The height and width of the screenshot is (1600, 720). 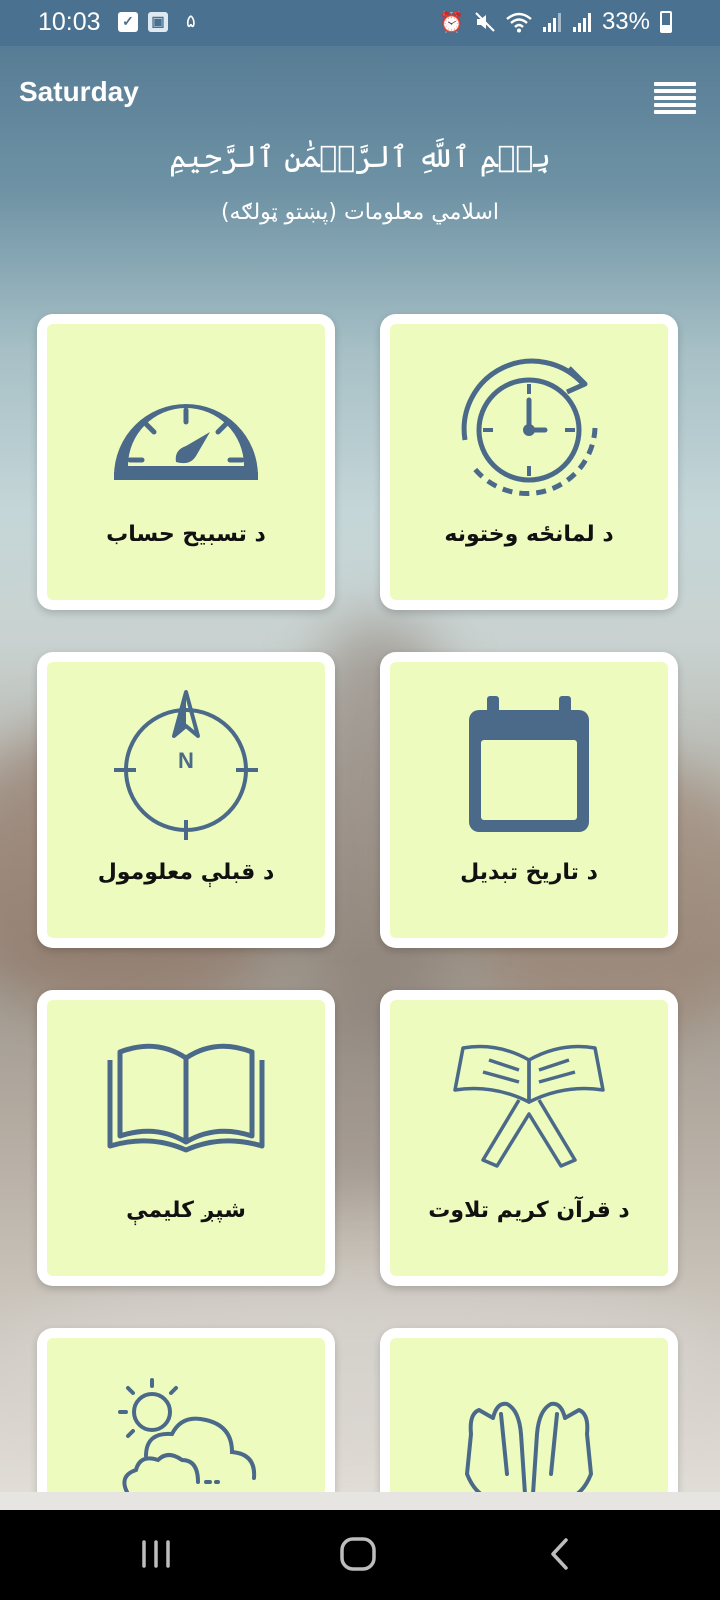 What do you see at coordinates (529, 1433) in the screenshot?
I see `praying-hands-icon` at bounding box center [529, 1433].